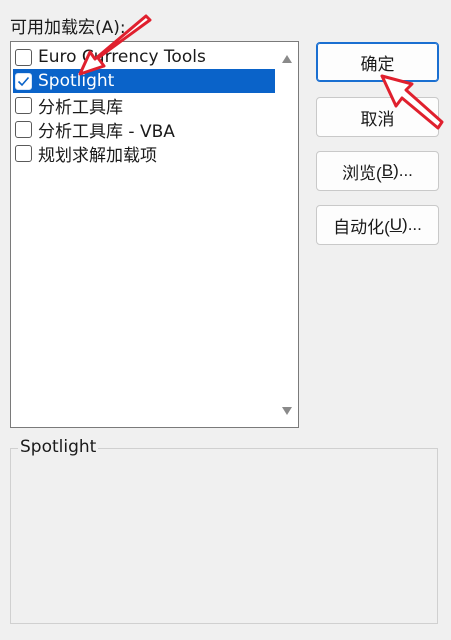  I want to click on addin-label: Euro Currency Tools, so click(122, 57).